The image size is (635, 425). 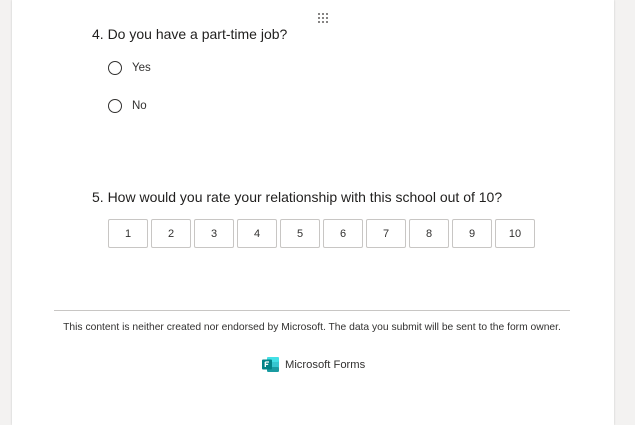 What do you see at coordinates (312, 310) in the screenshot?
I see `footer-divider` at bounding box center [312, 310].